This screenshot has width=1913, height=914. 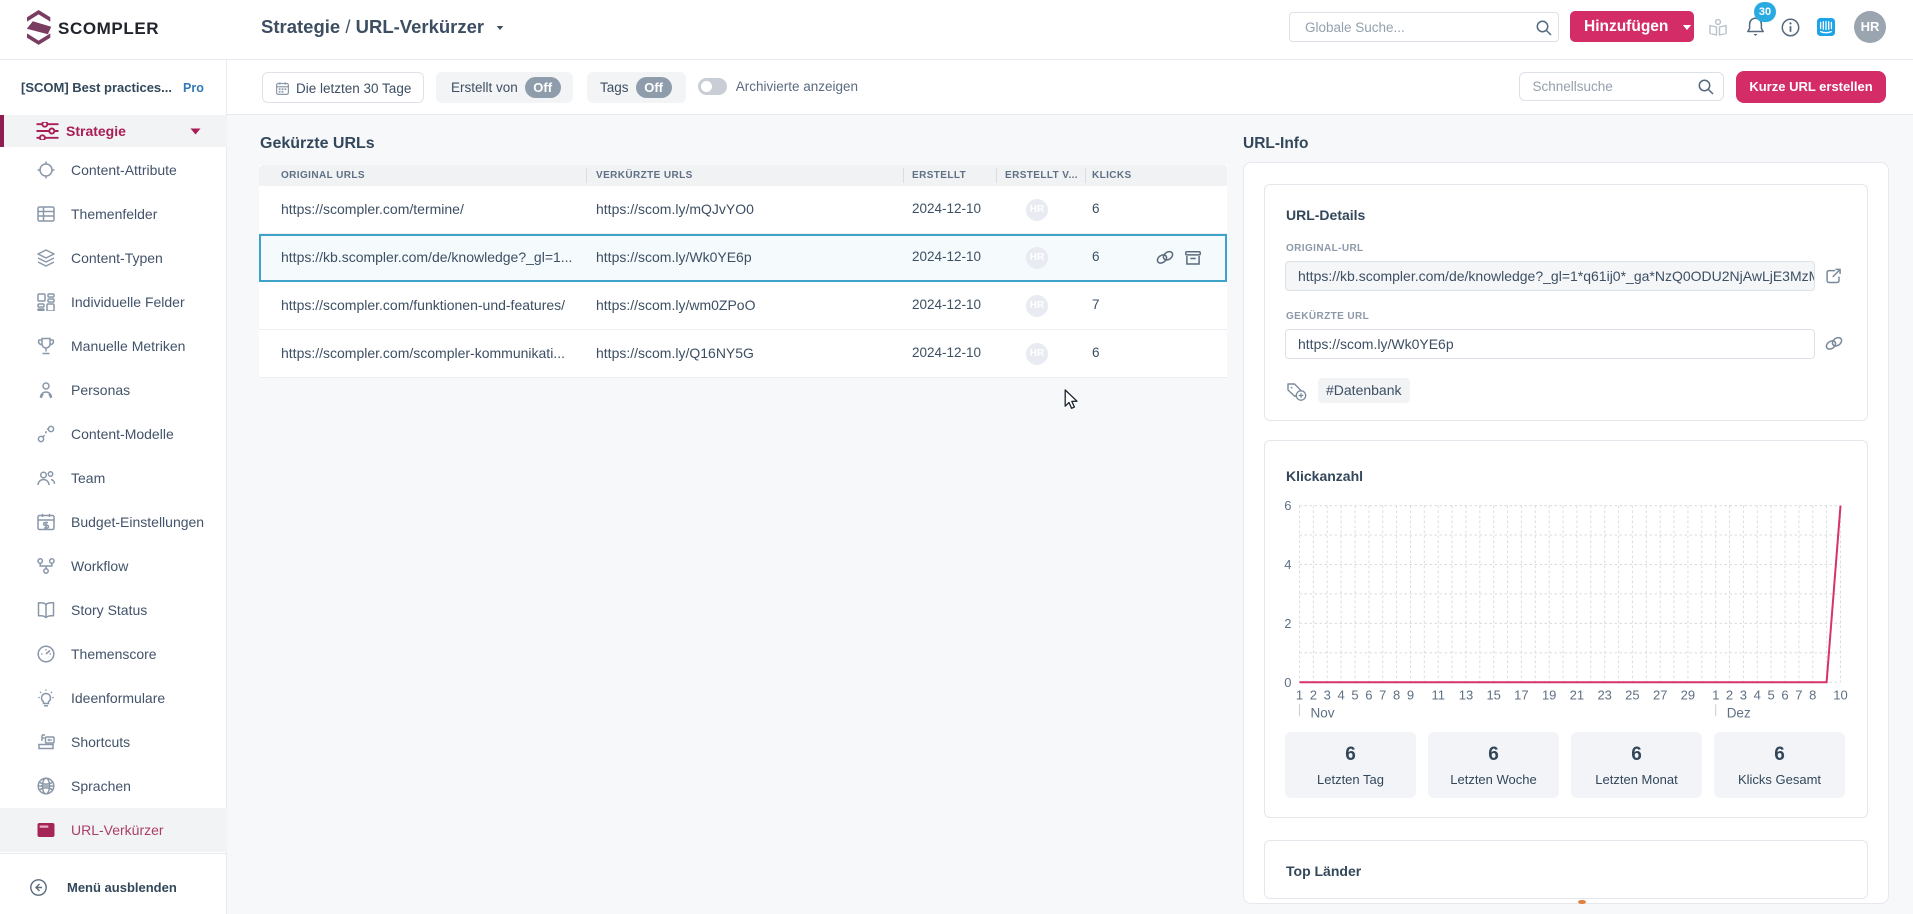 I want to click on svg-text: 21, so click(x=1577, y=694).